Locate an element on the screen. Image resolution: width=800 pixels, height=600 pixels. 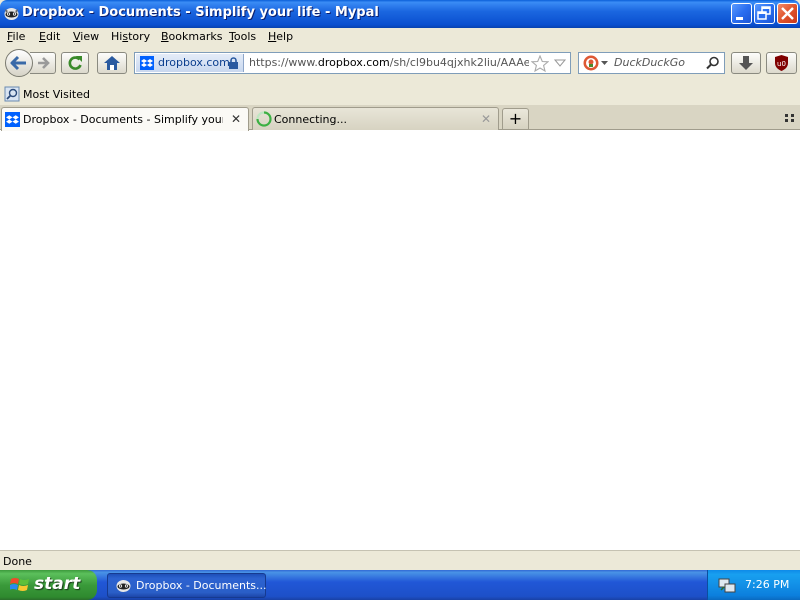
ublock-button: u0 is located at coordinates (781, 63).